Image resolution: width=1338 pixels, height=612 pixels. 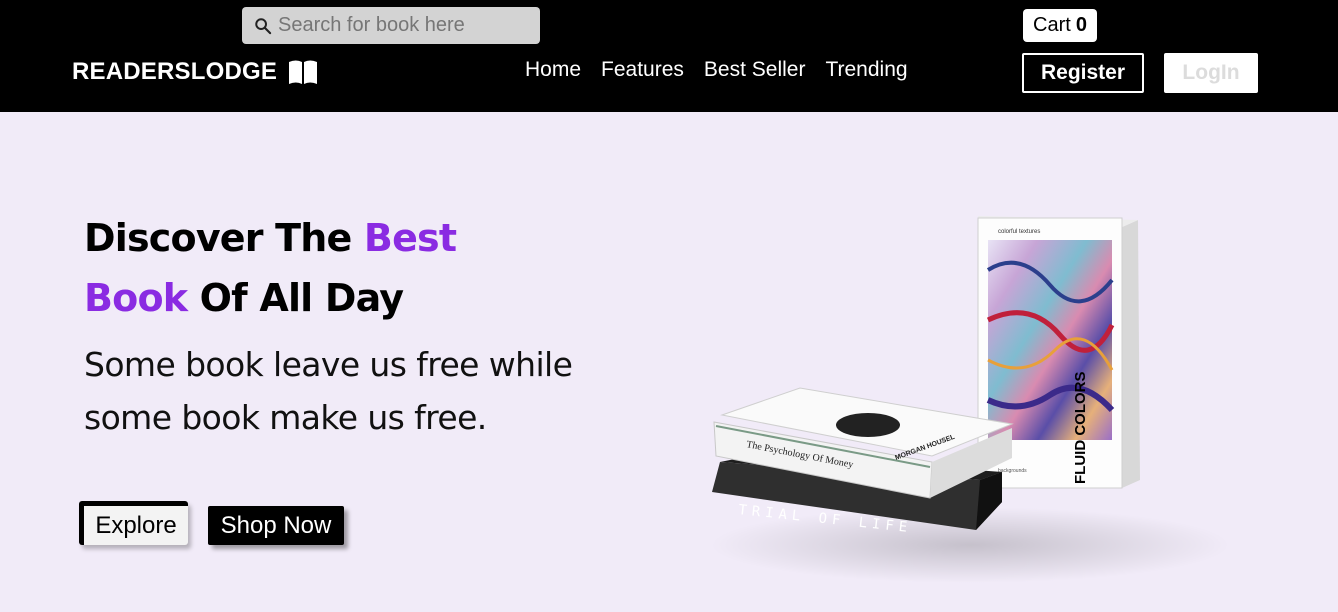 What do you see at coordinates (136, 298) in the screenshot?
I see `hero-title-accent: Book` at bounding box center [136, 298].